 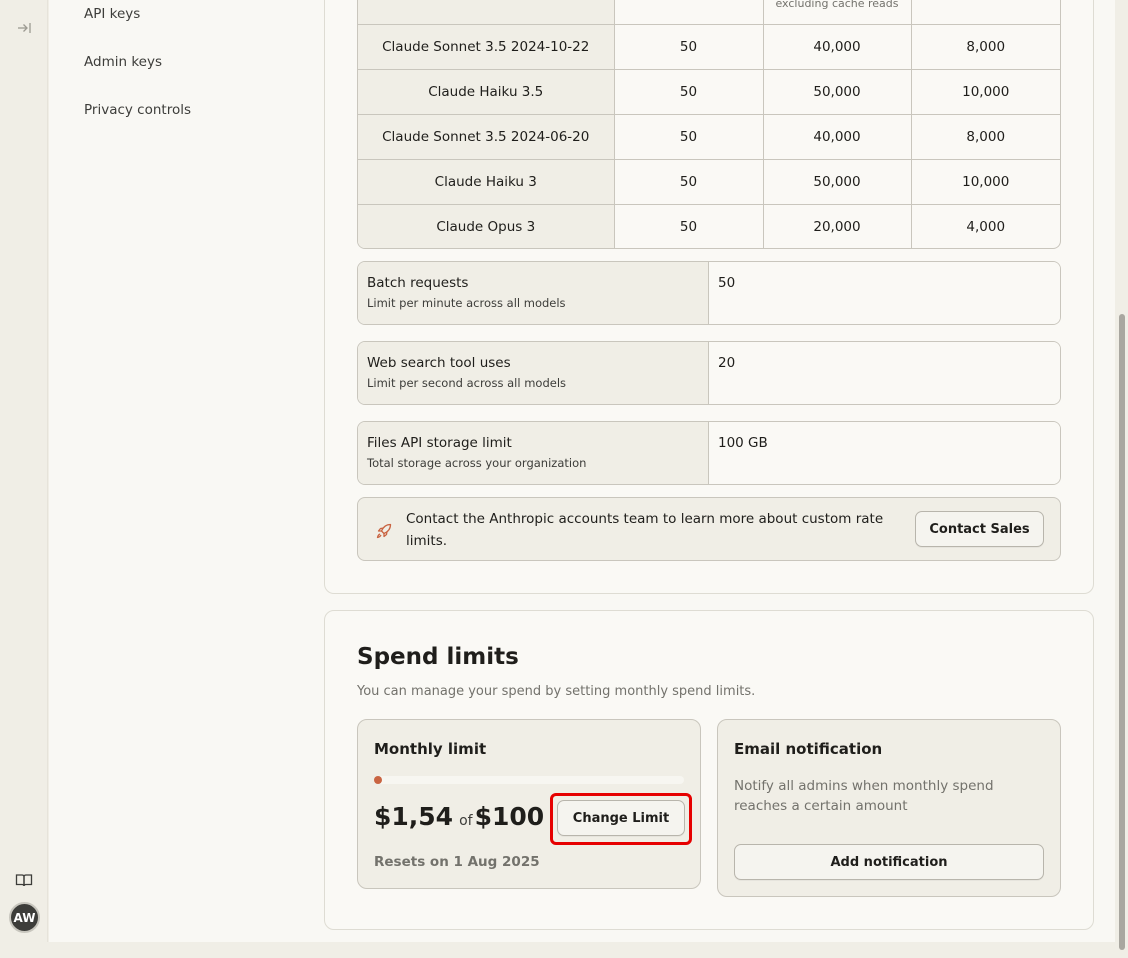 What do you see at coordinates (112, 14) in the screenshot?
I see `sidebar-item-api-keys: API keys` at bounding box center [112, 14].